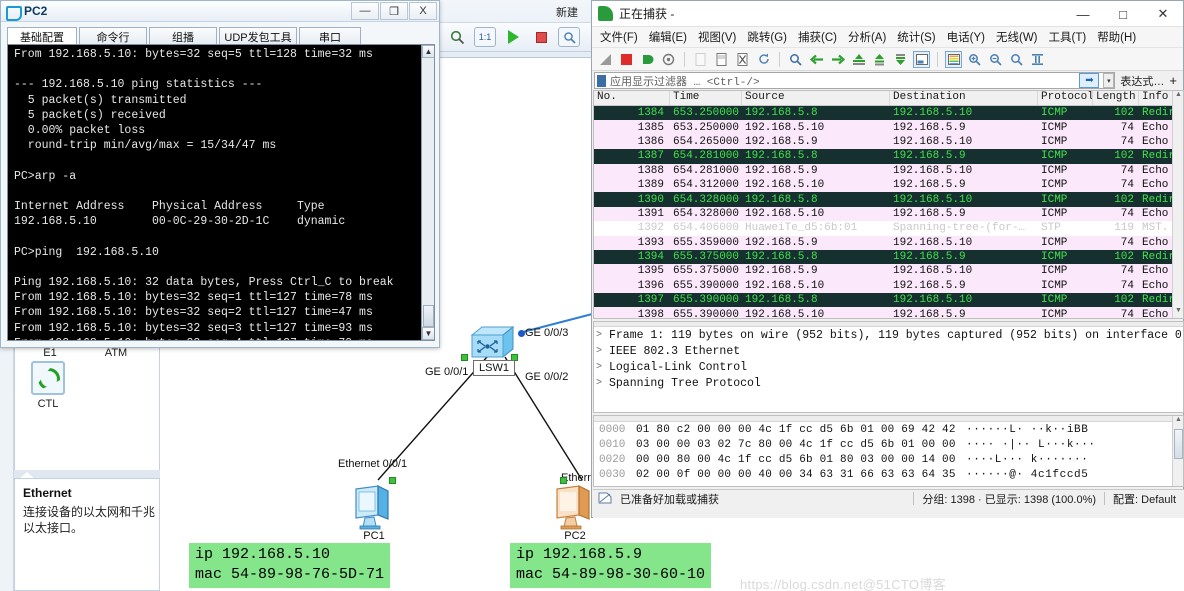 Image resolution: width=1184 pixels, height=591 pixels. Describe the element at coordinates (457, 37) in the screenshot. I see `zoom-tool-icon` at that location.